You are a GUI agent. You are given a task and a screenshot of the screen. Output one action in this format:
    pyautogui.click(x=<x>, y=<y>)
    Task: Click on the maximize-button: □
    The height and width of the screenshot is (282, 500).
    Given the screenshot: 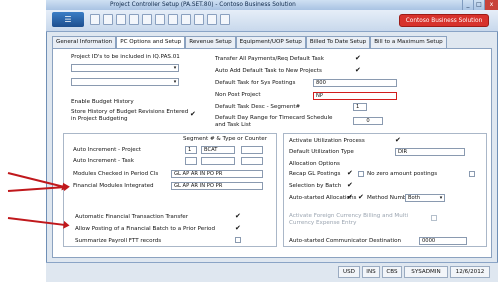 What is the action you would take?
    pyautogui.click(x=478, y=5)
    